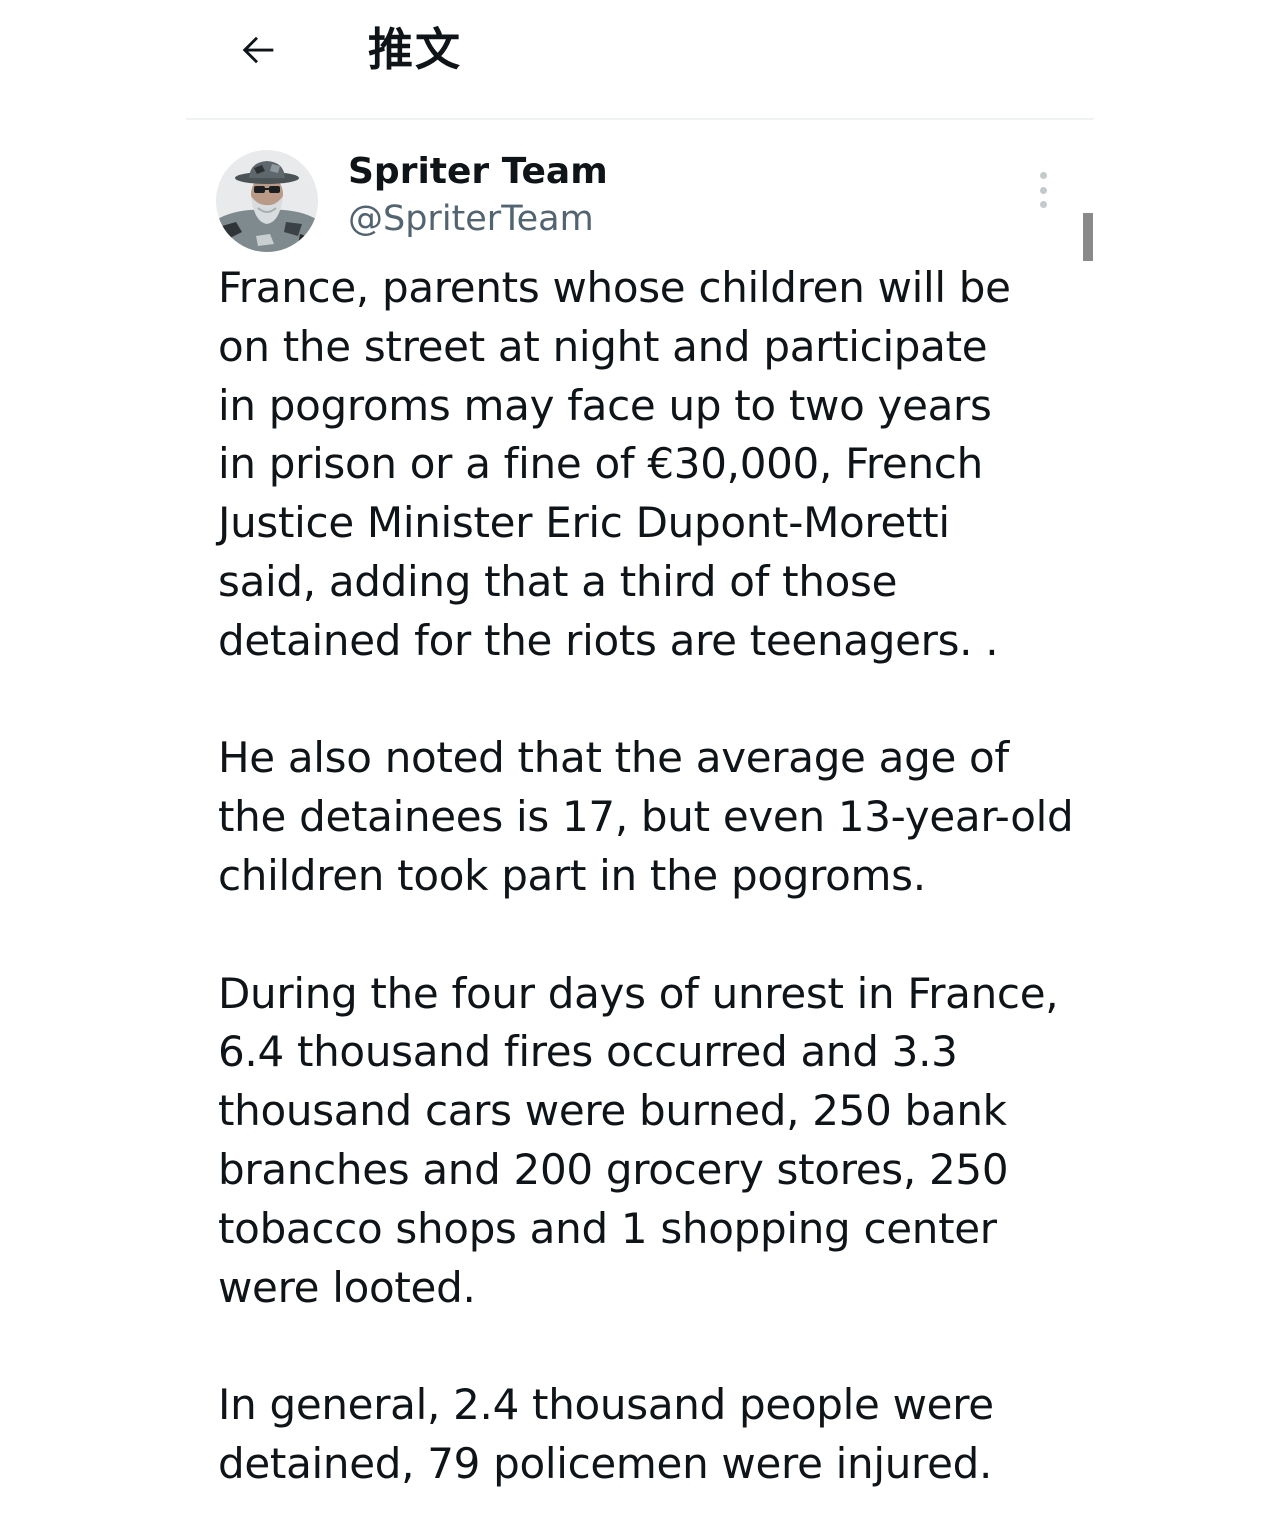 The height and width of the screenshot is (1516, 1280). I want to click on author-name: Spriter Team, so click(478, 172).